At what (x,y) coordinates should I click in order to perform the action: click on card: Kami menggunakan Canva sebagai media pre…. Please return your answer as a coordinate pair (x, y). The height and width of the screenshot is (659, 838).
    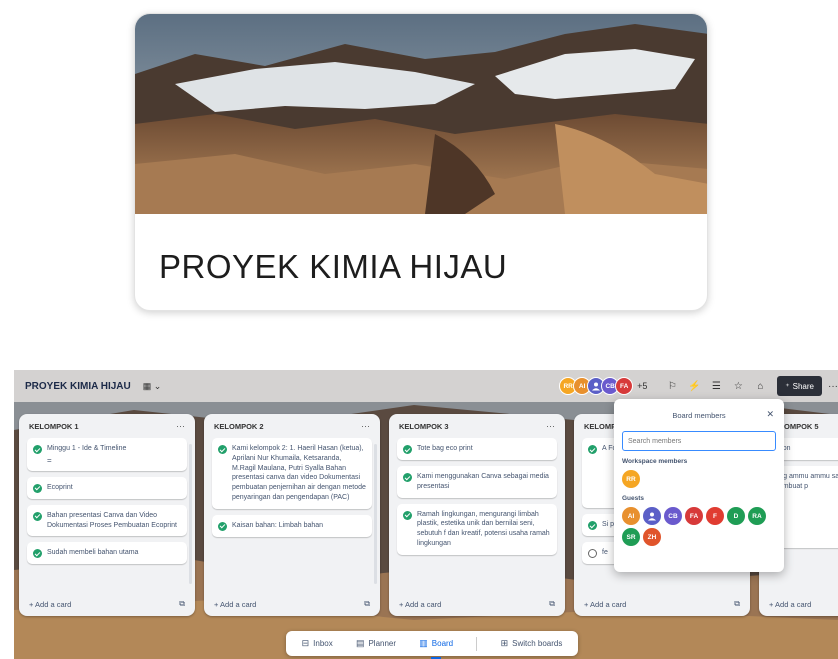
    Looking at the image, I should click on (477, 482).